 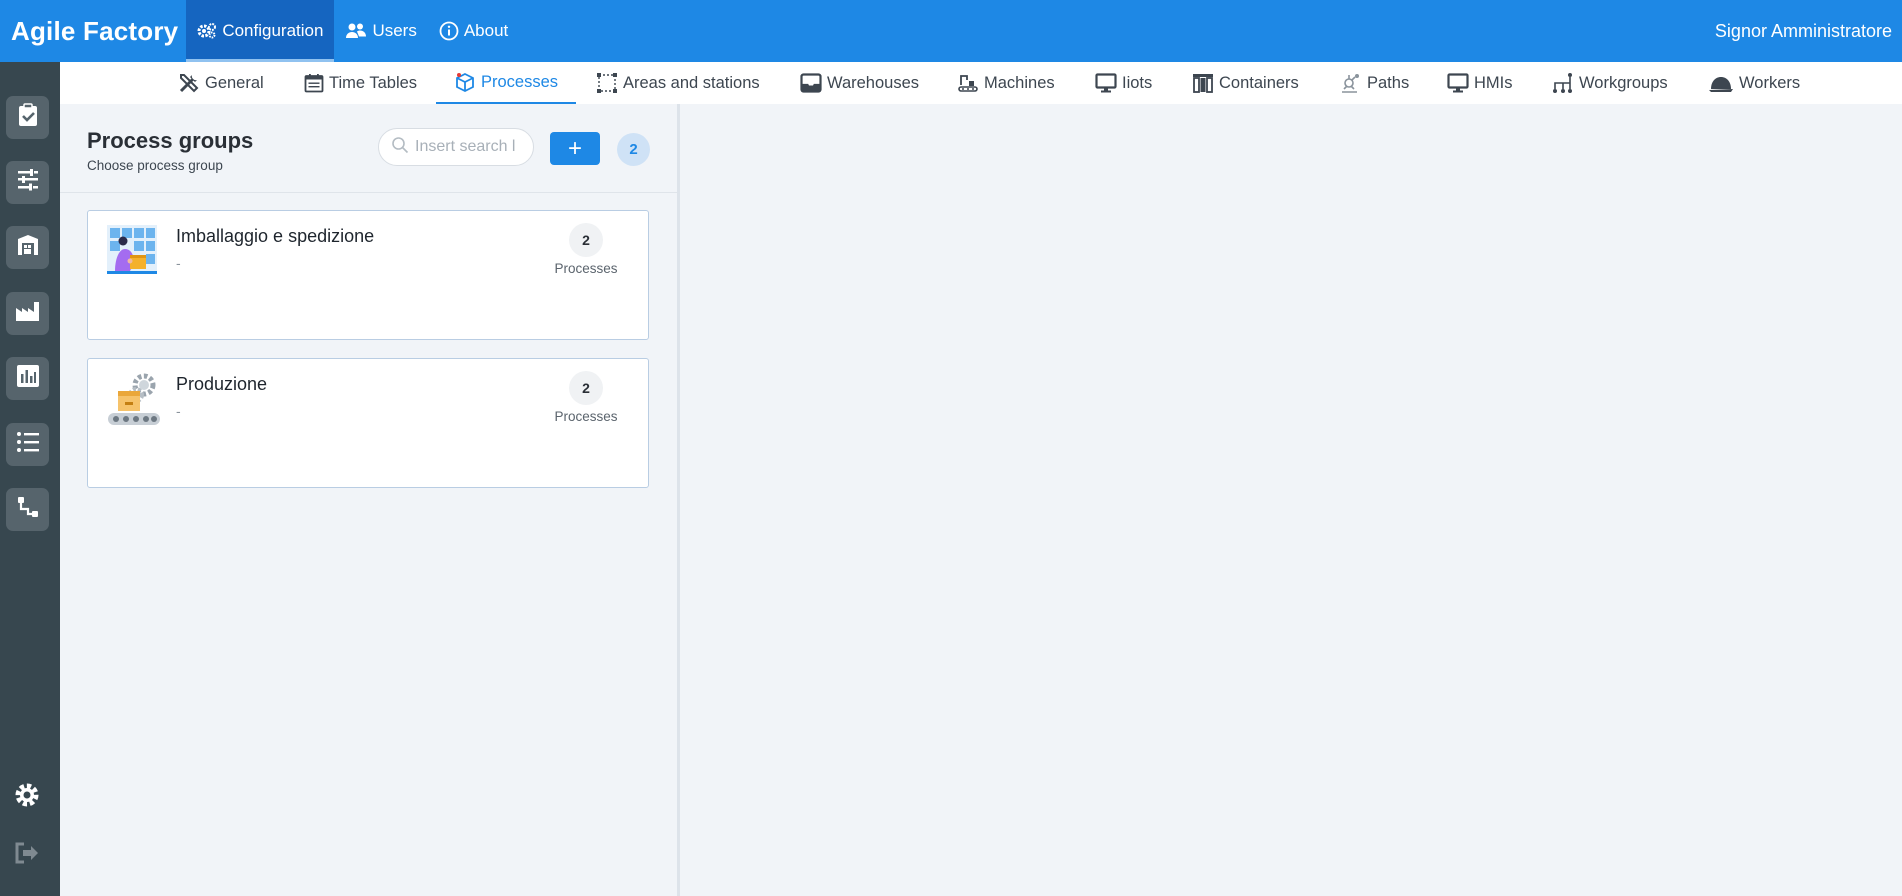 What do you see at coordinates (373, 82) in the screenshot?
I see `tab-time-tables-label: Time Tables` at bounding box center [373, 82].